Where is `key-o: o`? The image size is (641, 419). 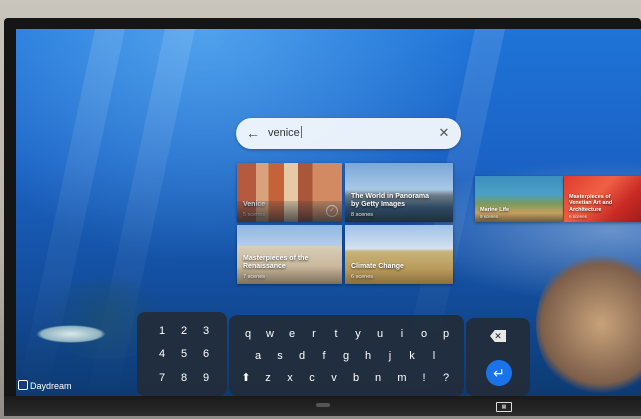
key-o: o is located at coordinates (424, 334).